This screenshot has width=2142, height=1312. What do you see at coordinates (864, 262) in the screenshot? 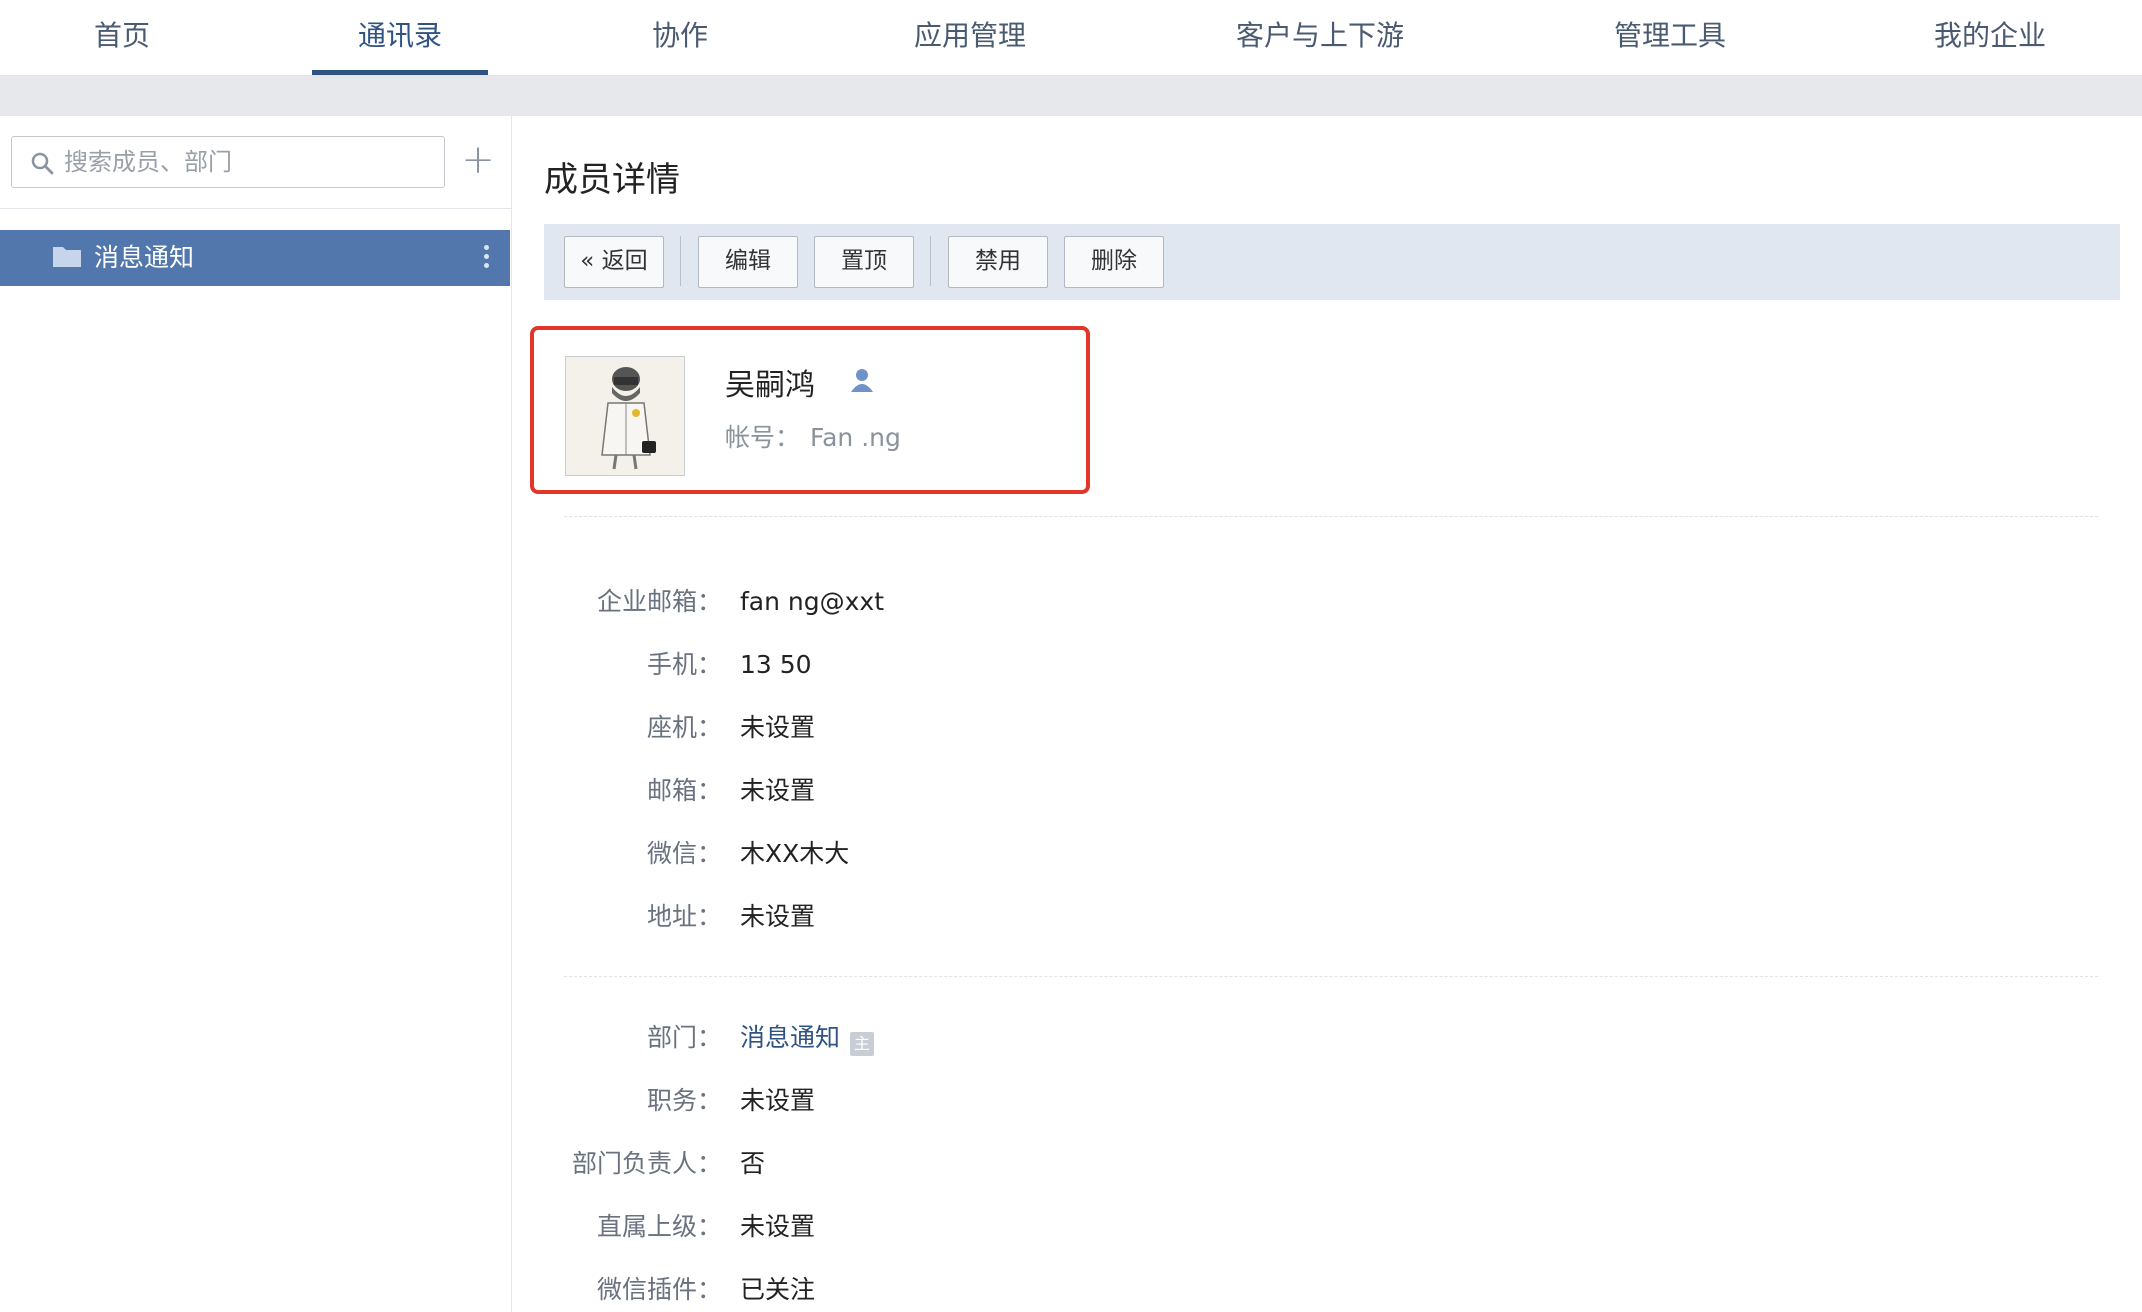
I see `pin-button: 置顶` at bounding box center [864, 262].